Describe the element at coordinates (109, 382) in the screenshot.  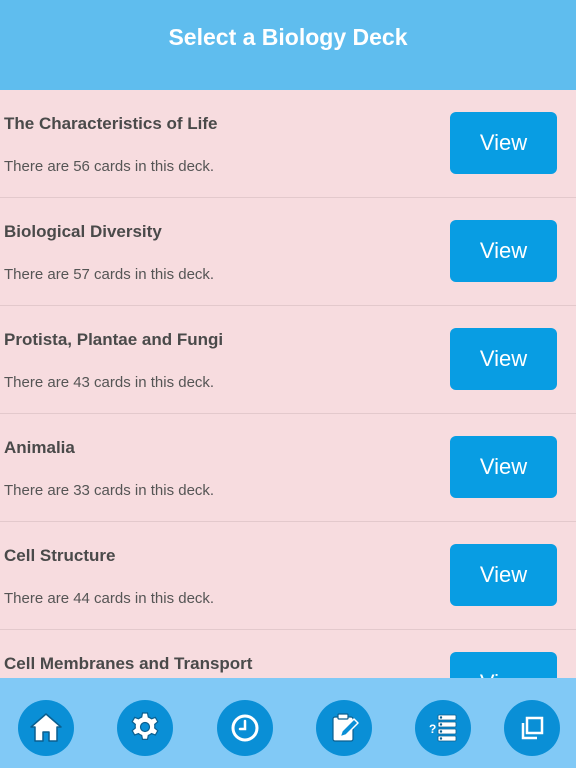
I see `deck-card-count: There are 43 cards in this deck.` at that location.